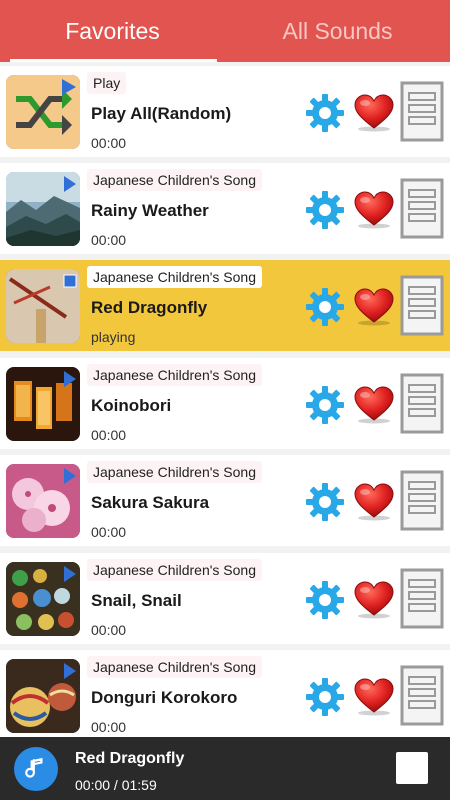 The width and height of the screenshot is (450, 800). I want to click on category-tag: Play, so click(107, 83).